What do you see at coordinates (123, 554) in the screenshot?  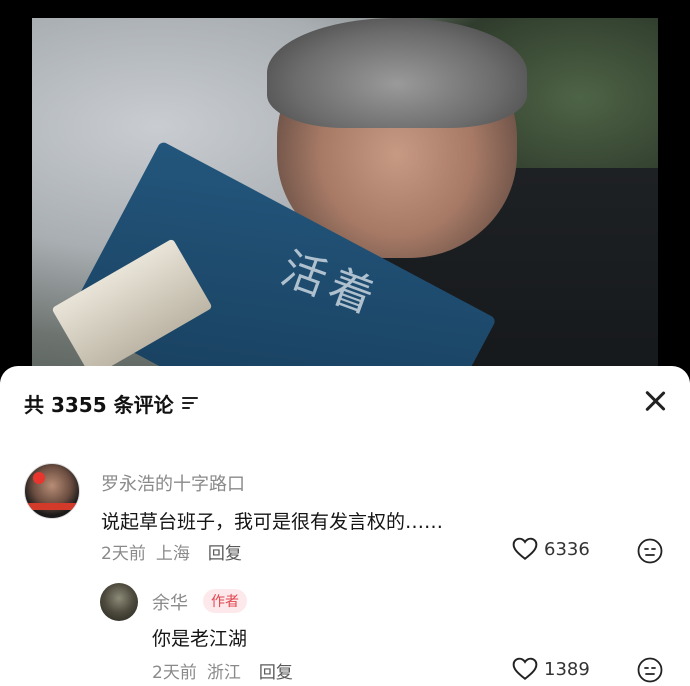 I see `comment-time: 2天前` at bounding box center [123, 554].